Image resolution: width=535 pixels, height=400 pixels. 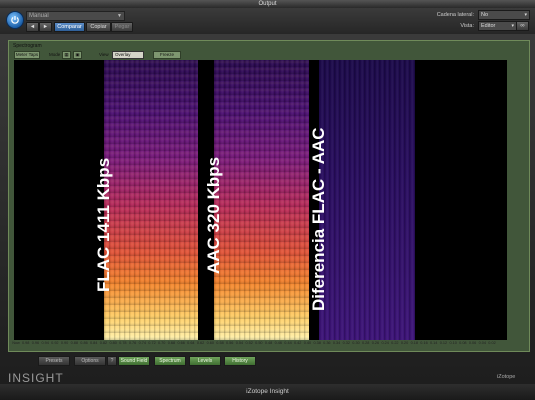 What do you see at coordinates (84, 343) in the screenshot?
I see `time-tick: 0.86` at bounding box center [84, 343].